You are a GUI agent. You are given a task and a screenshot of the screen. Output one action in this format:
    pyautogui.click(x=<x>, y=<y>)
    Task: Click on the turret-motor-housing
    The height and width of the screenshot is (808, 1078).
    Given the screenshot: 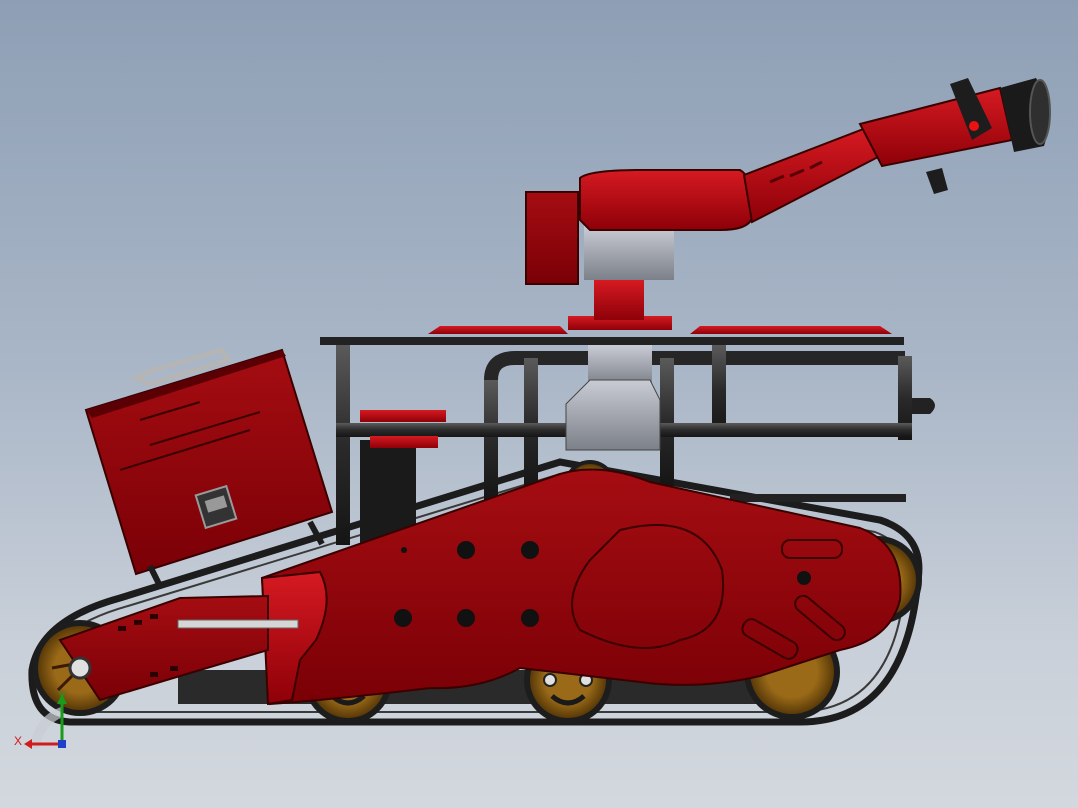 What is the action you would take?
    pyautogui.click(x=552, y=238)
    